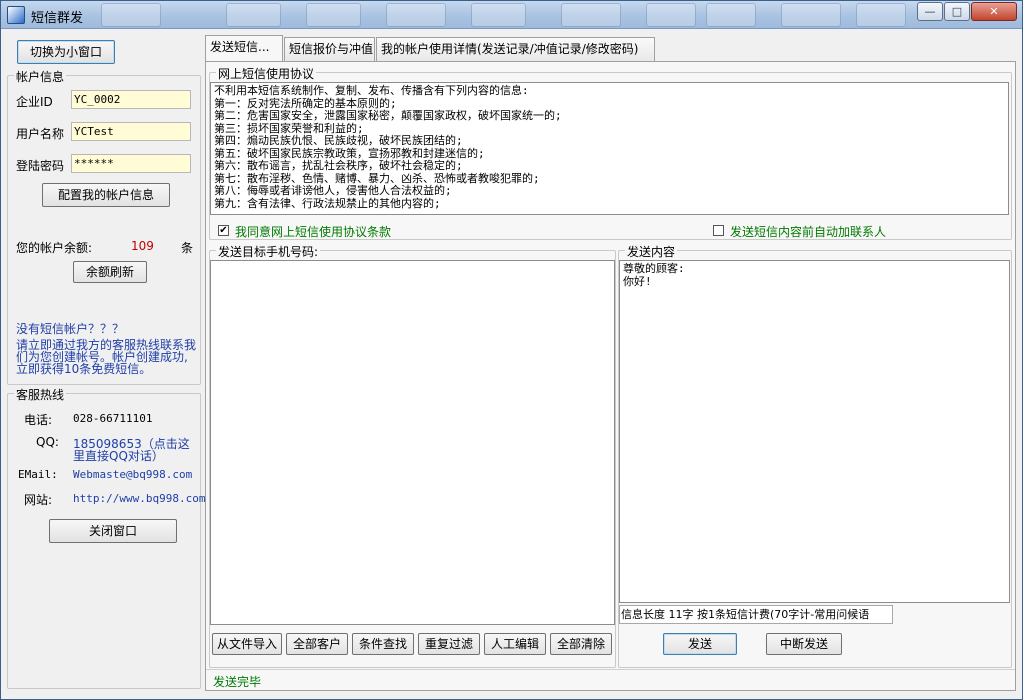 This screenshot has width=1023, height=700. I want to click on all-customers-button: 全部客户, so click(317, 644).